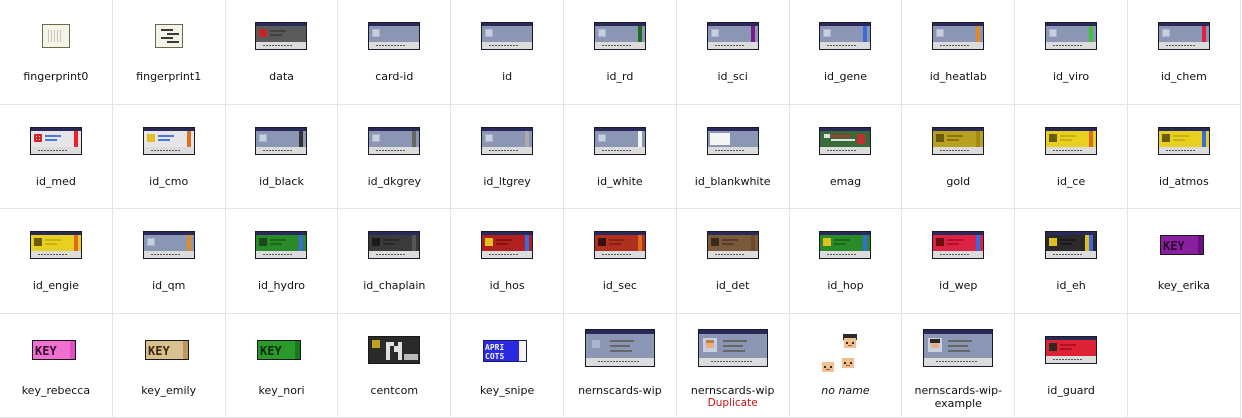  Describe the element at coordinates (958, 181) in the screenshot. I see `sprite-name: gold` at that location.